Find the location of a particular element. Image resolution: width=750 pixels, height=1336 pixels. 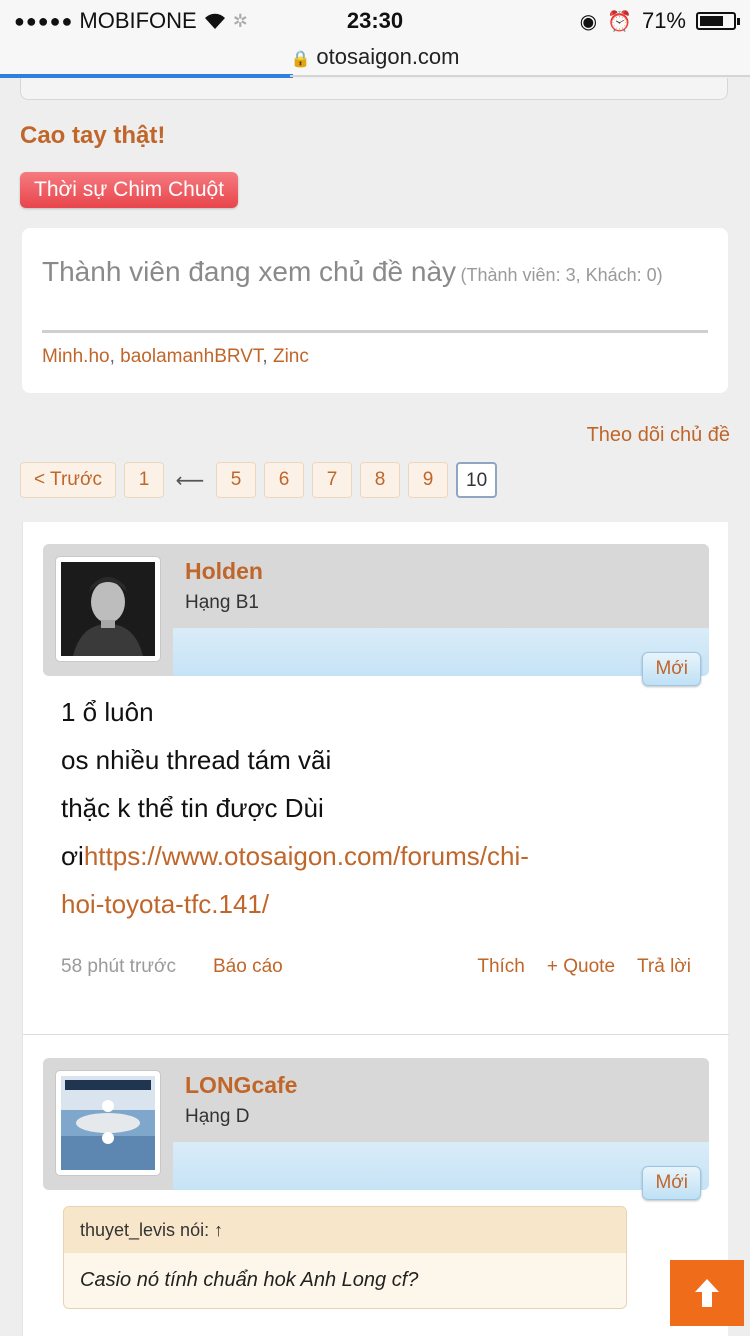

user-rank: Hạng B1 is located at coordinates (222, 602).